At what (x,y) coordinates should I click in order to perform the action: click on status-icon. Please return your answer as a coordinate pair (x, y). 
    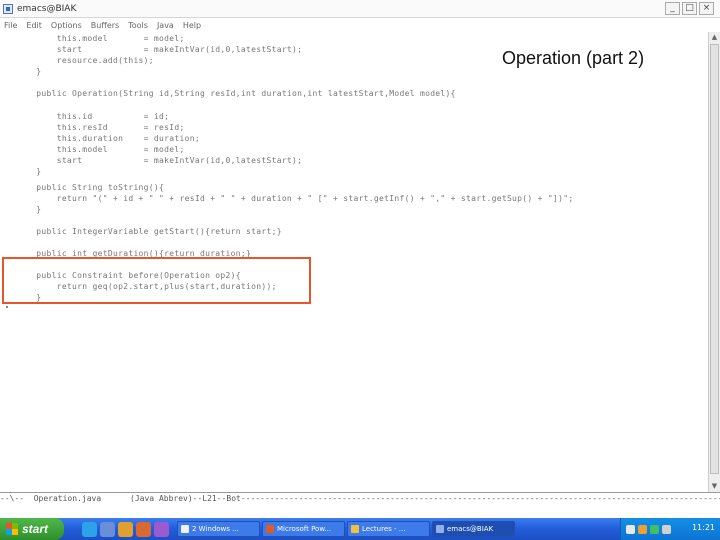
    Looking at the image, I should click on (654, 529).